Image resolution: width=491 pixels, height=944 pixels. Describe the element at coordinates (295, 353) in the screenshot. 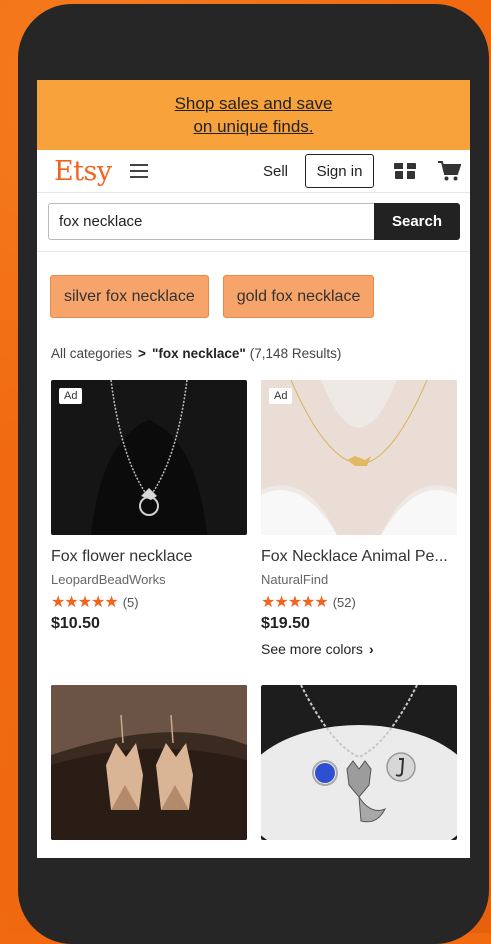

I see `result-count: (7,148 Results)` at that location.